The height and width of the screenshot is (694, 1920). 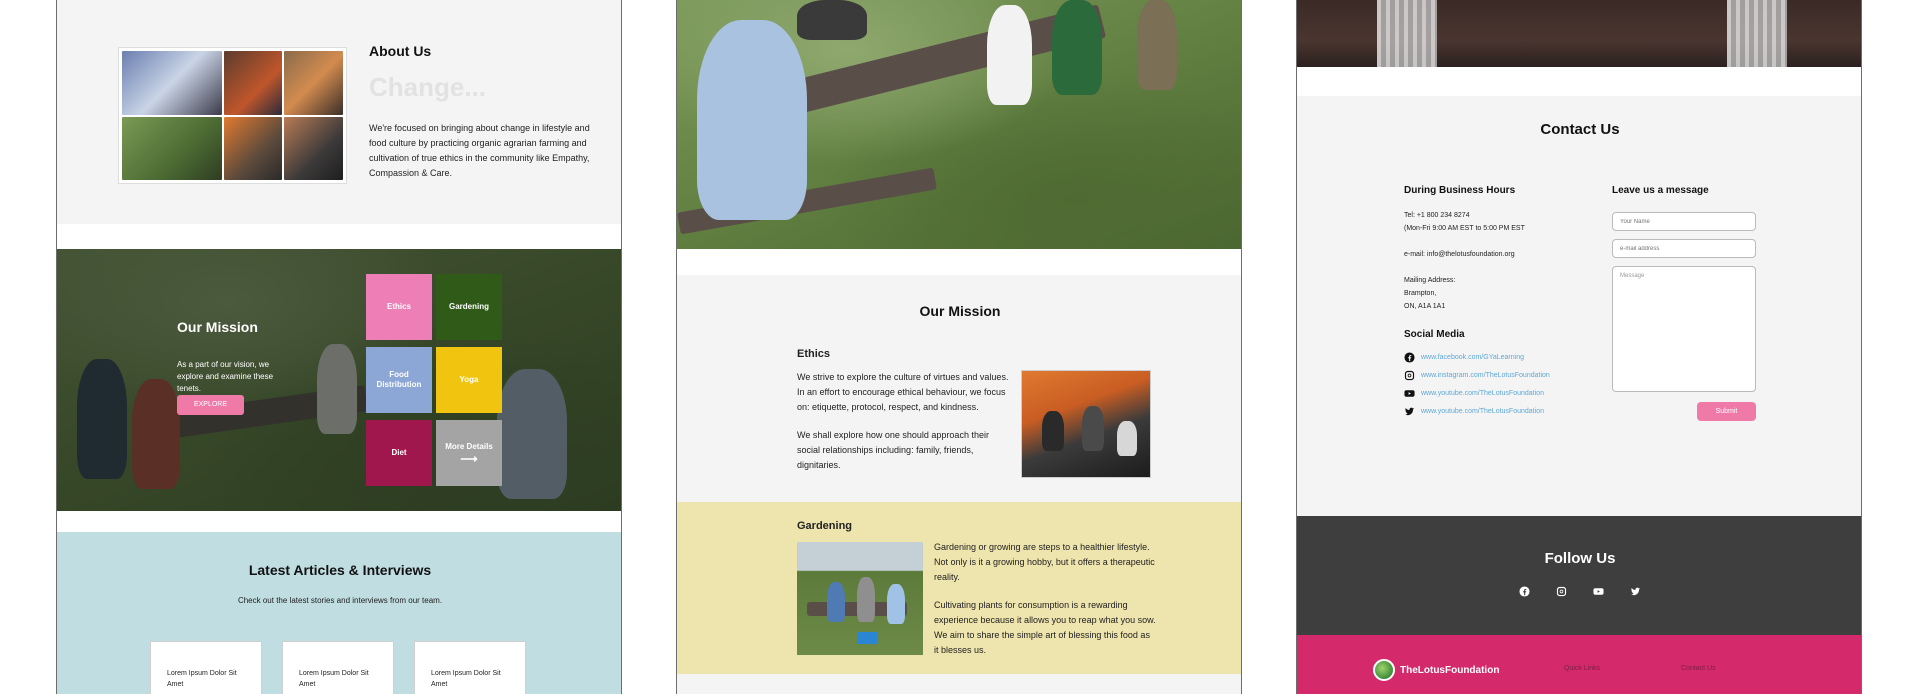 I want to click on gardening-heading: Gardening, so click(x=825, y=526).